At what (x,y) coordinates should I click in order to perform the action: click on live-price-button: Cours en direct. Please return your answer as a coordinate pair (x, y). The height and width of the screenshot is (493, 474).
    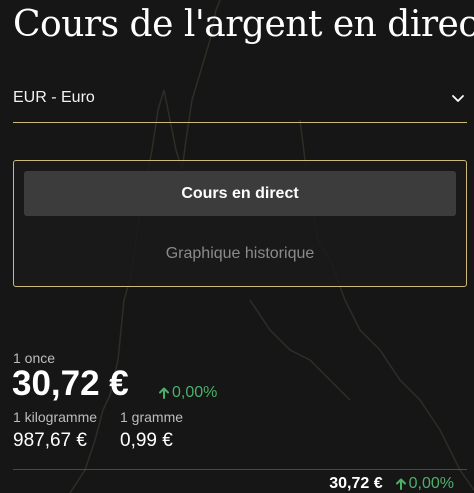
    Looking at the image, I should click on (240, 193).